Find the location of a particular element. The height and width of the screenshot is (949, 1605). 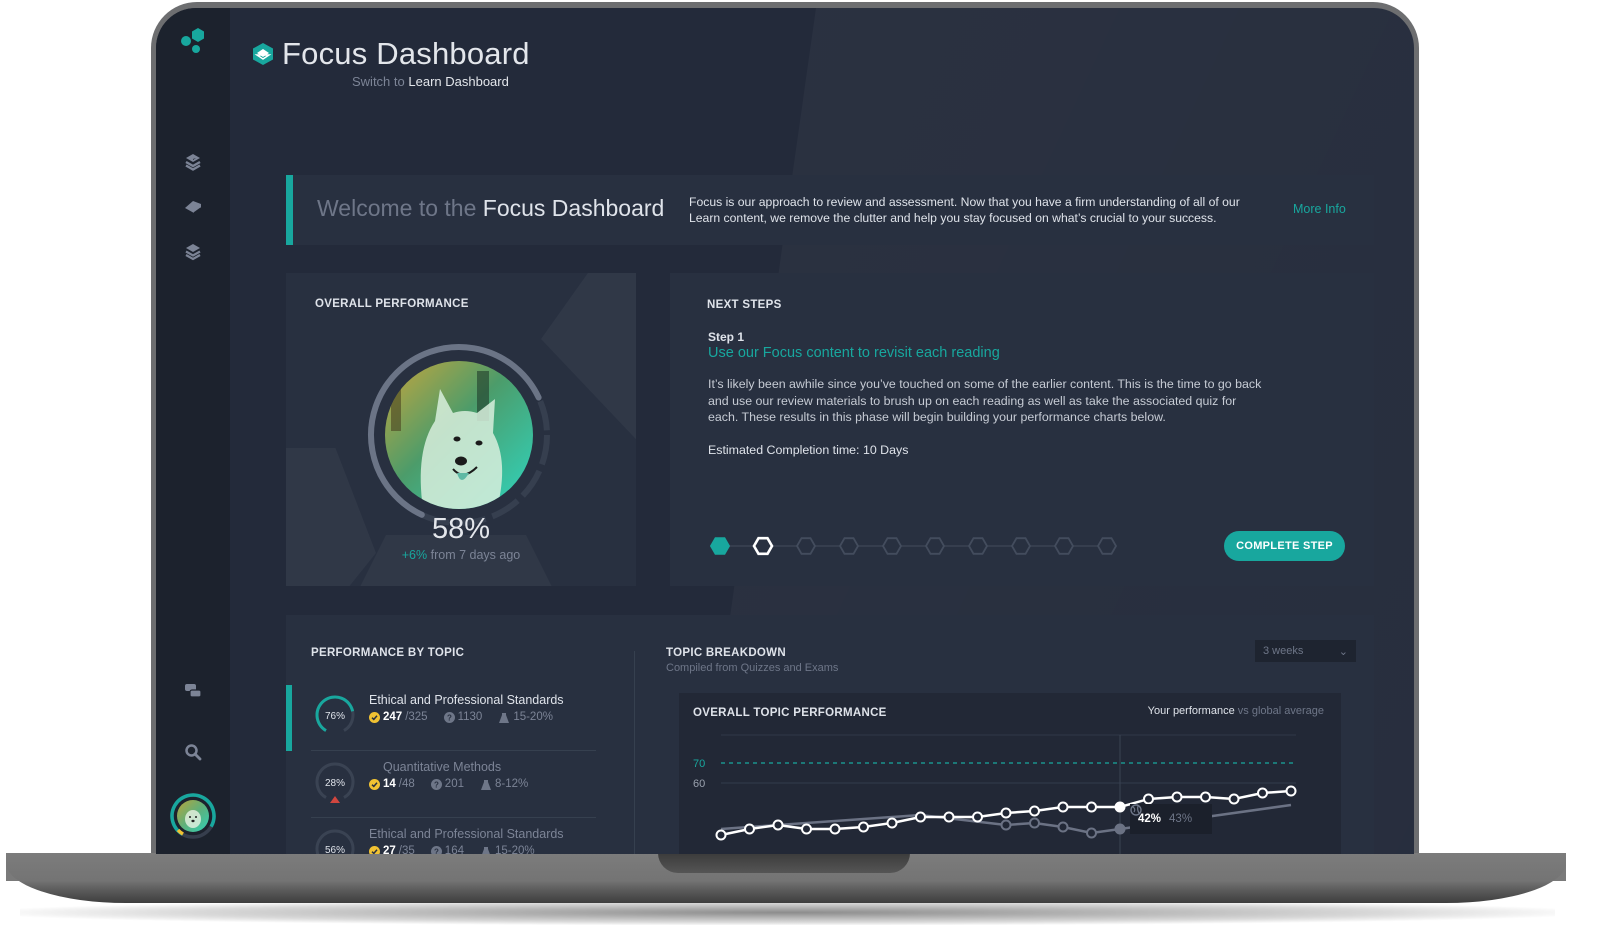

sidebar is located at coordinates (193, 431).